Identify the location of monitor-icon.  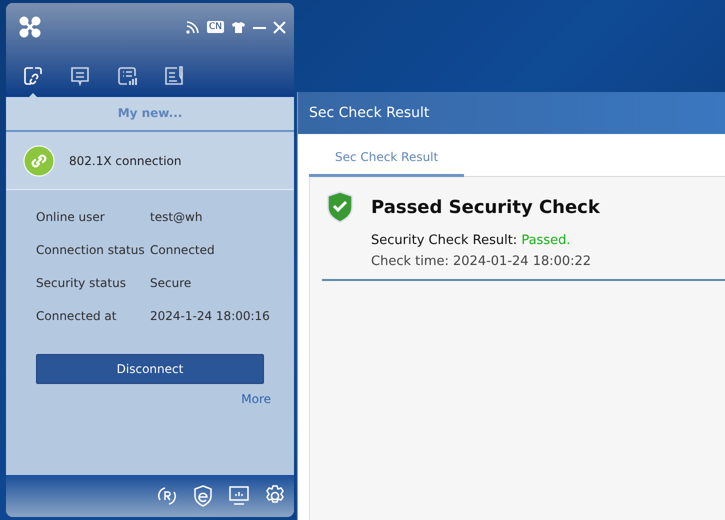
(239, 496).